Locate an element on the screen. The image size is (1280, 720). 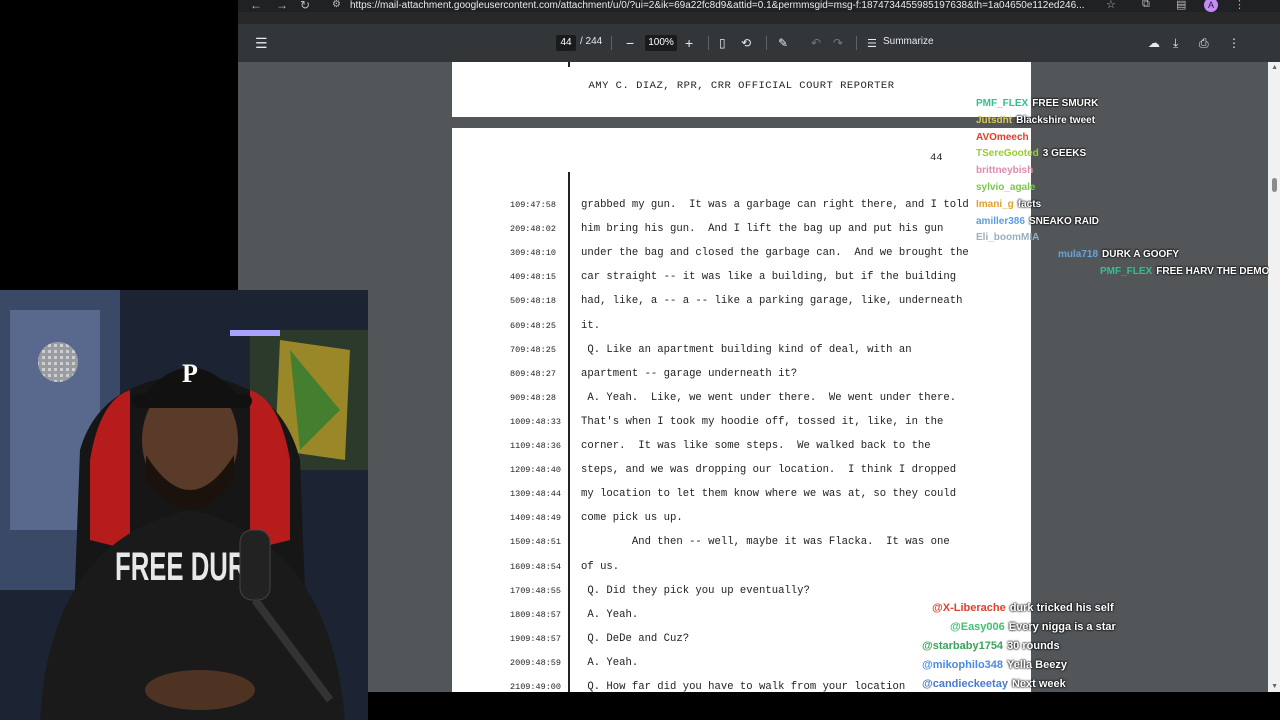
line-timestamp: 09:48:10 is located at coordinates (535, 253).